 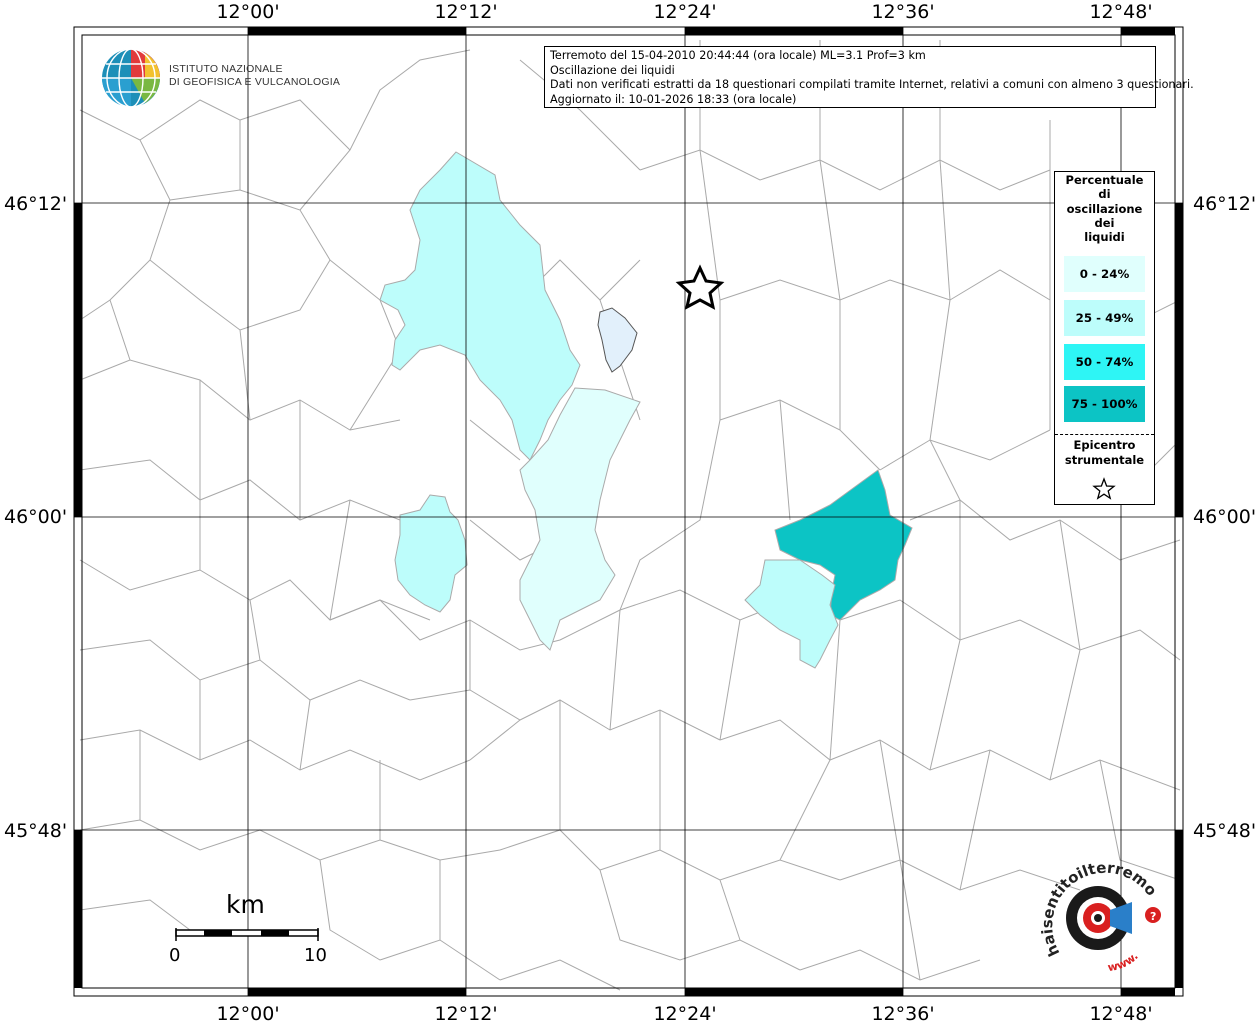 What do you see at coordinates (1225, 517) in the screenshot?
I see `lat-label-right: 46°00'` at bounding box center [1225, 517].